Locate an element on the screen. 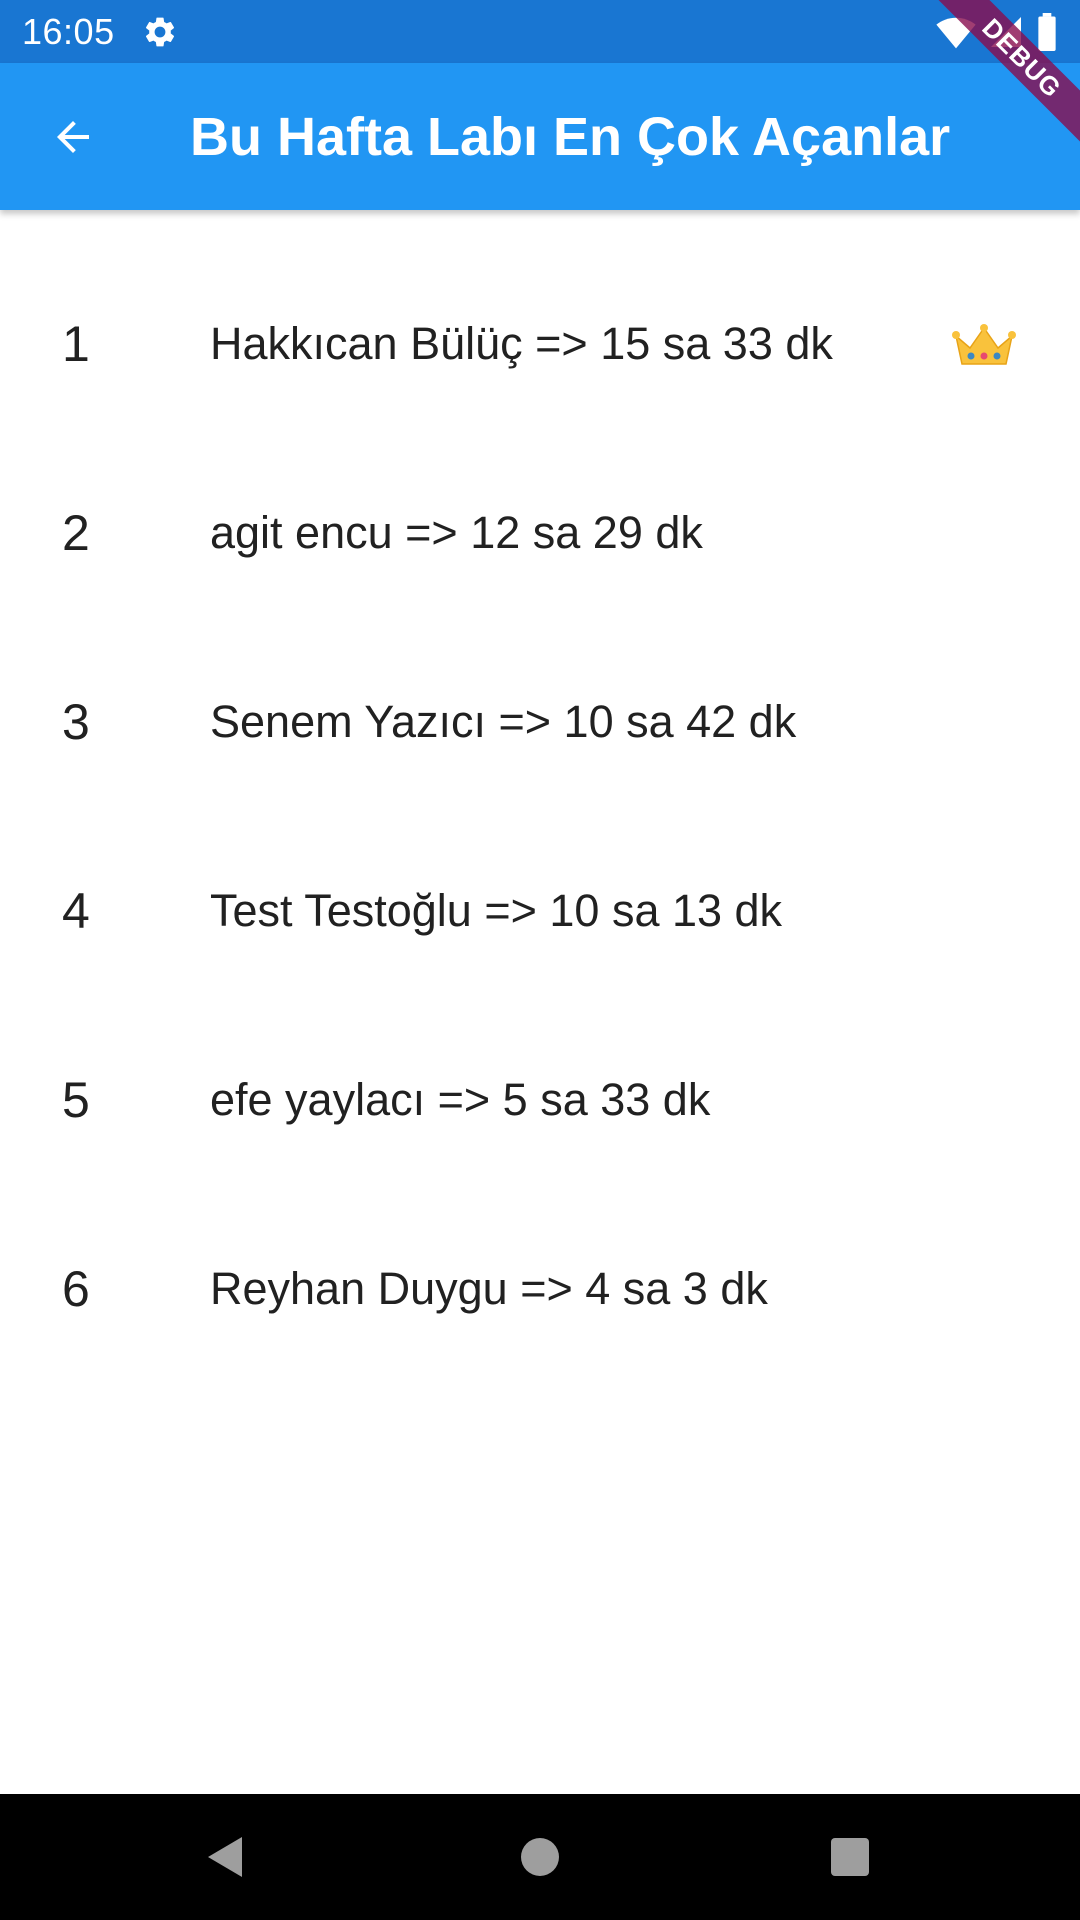  list-item: 3 Senem Yazıcı => 10 sa 42 dk is located at coordinates (540, 722).